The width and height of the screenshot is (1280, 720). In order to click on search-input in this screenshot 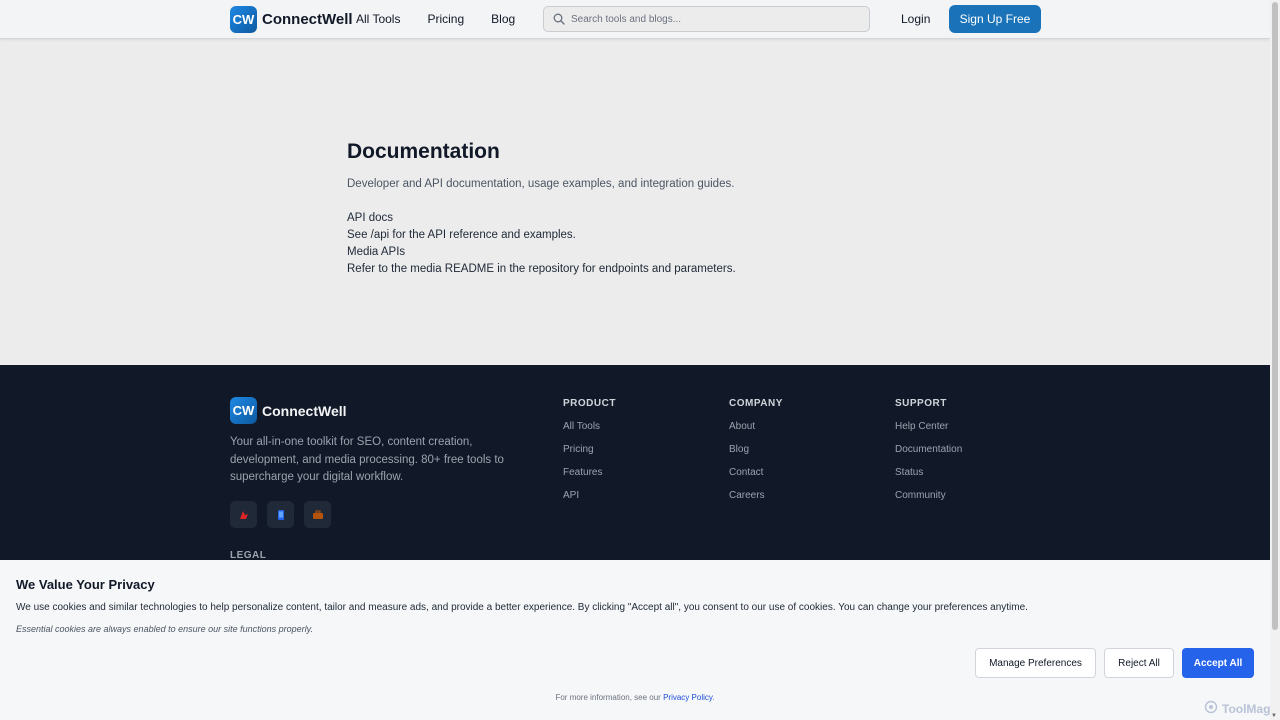, I will do `click(711, 19)`.